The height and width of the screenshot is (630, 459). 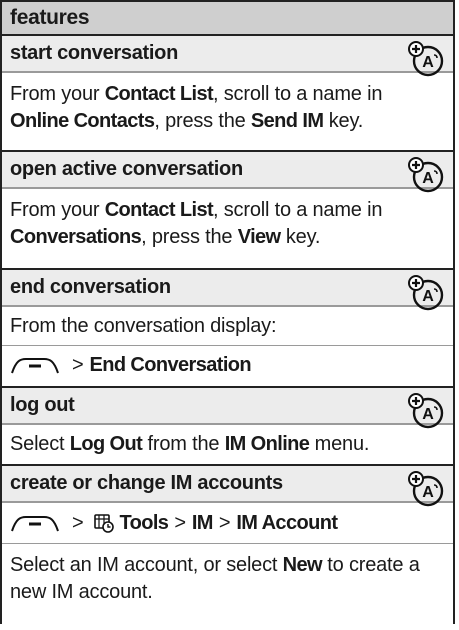 What do you see at coordinates (287, 121) in the screenshot?
I see `emphasized-term: Send IM` at bounding box center [287, 121].